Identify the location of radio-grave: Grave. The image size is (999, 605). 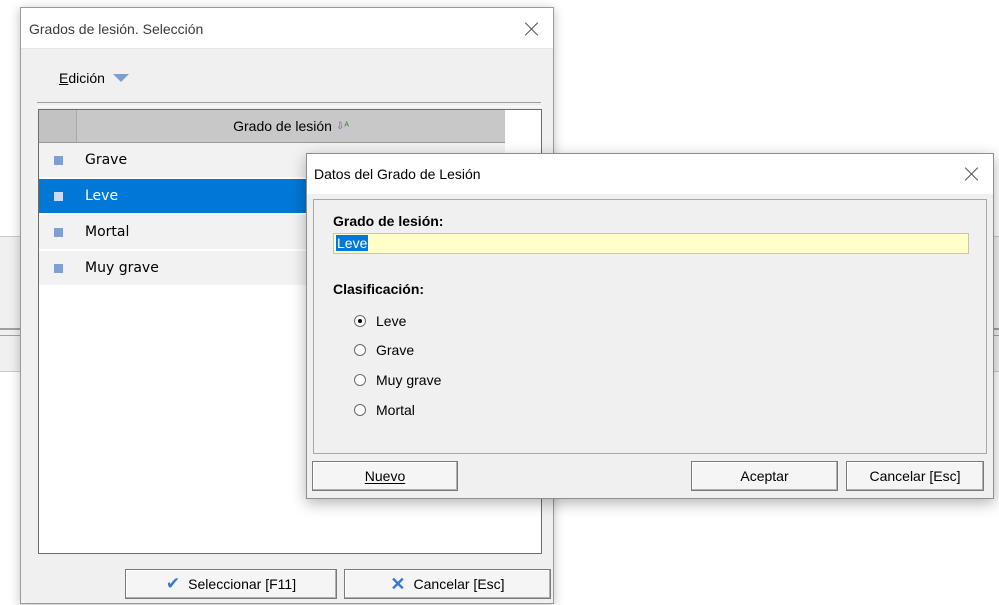
(384, 350).